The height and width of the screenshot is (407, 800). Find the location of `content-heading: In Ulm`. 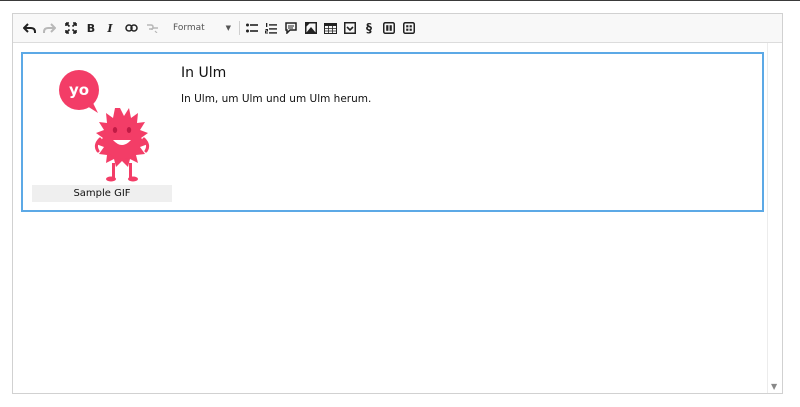

content-heading: In Ulm is located at coordinates (203, 73).